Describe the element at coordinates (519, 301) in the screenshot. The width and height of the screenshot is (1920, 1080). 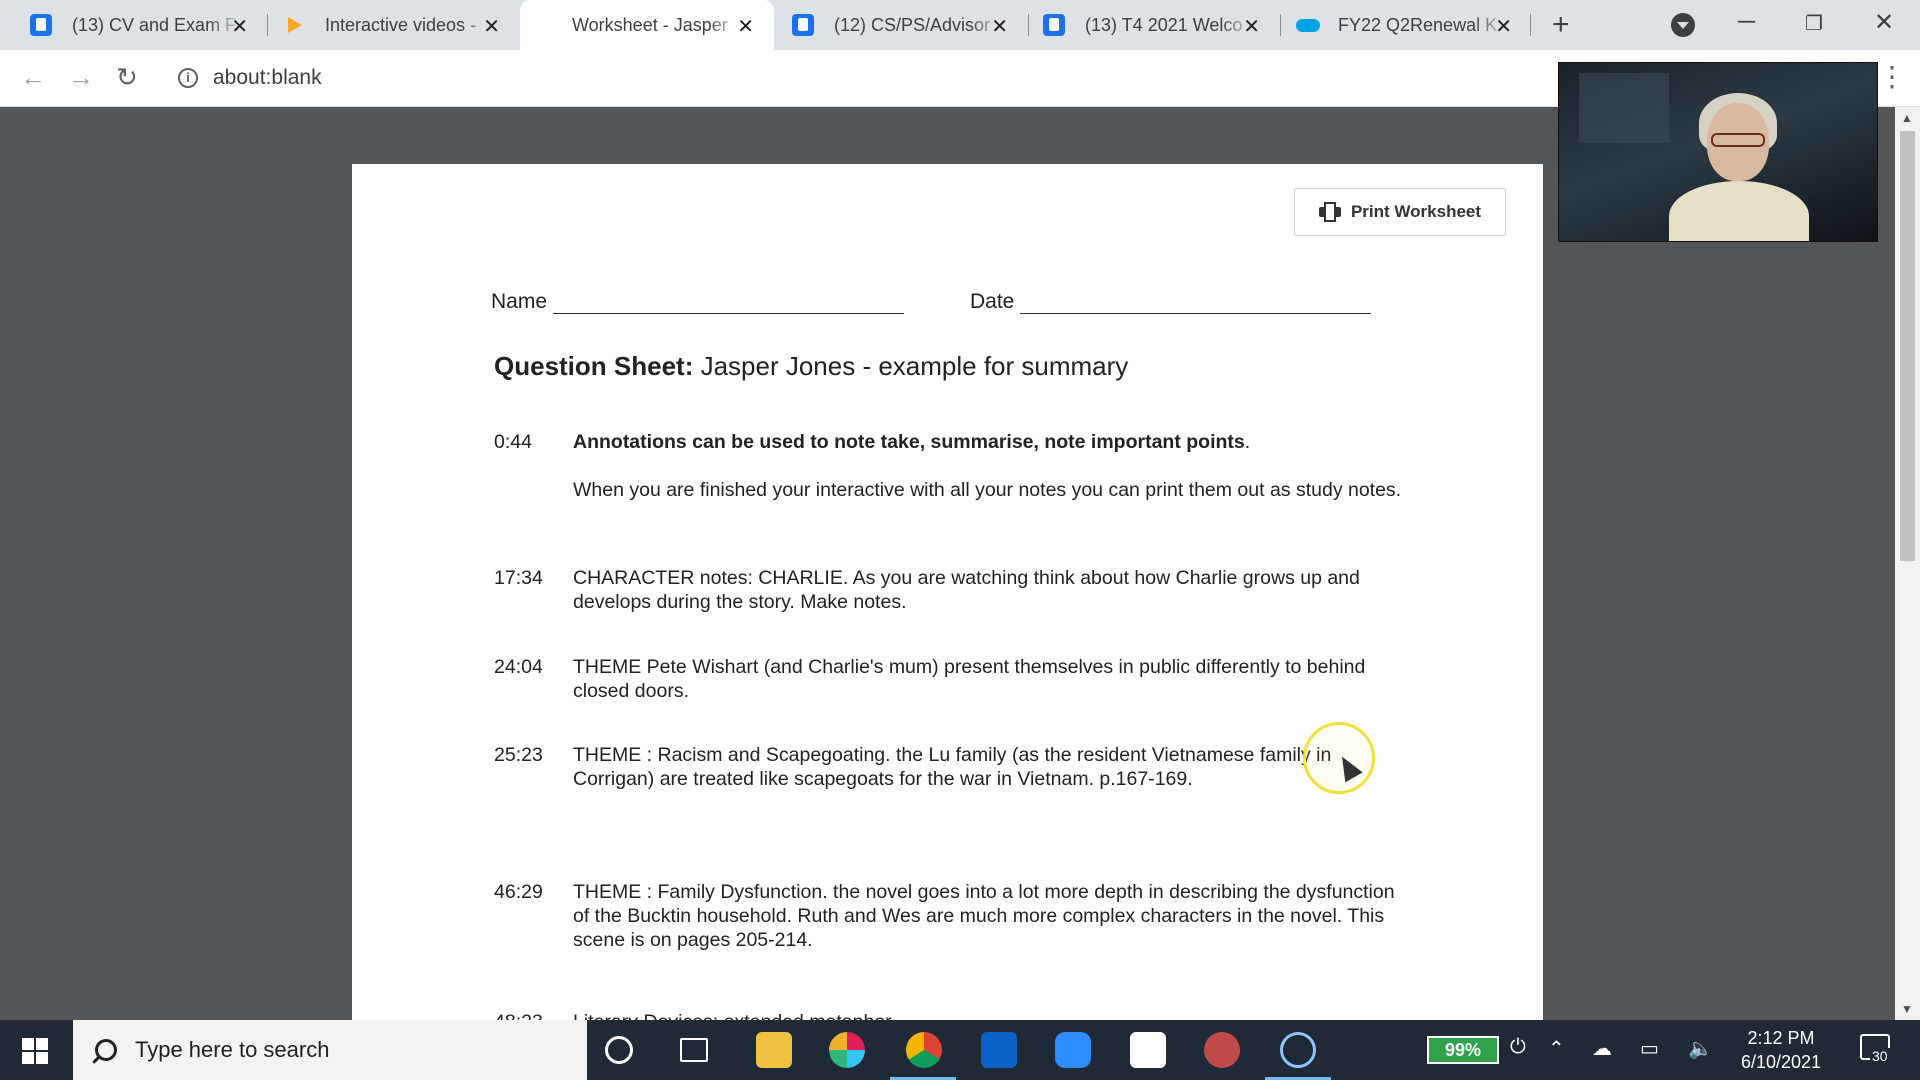
I see `name-label: Name` at that location.